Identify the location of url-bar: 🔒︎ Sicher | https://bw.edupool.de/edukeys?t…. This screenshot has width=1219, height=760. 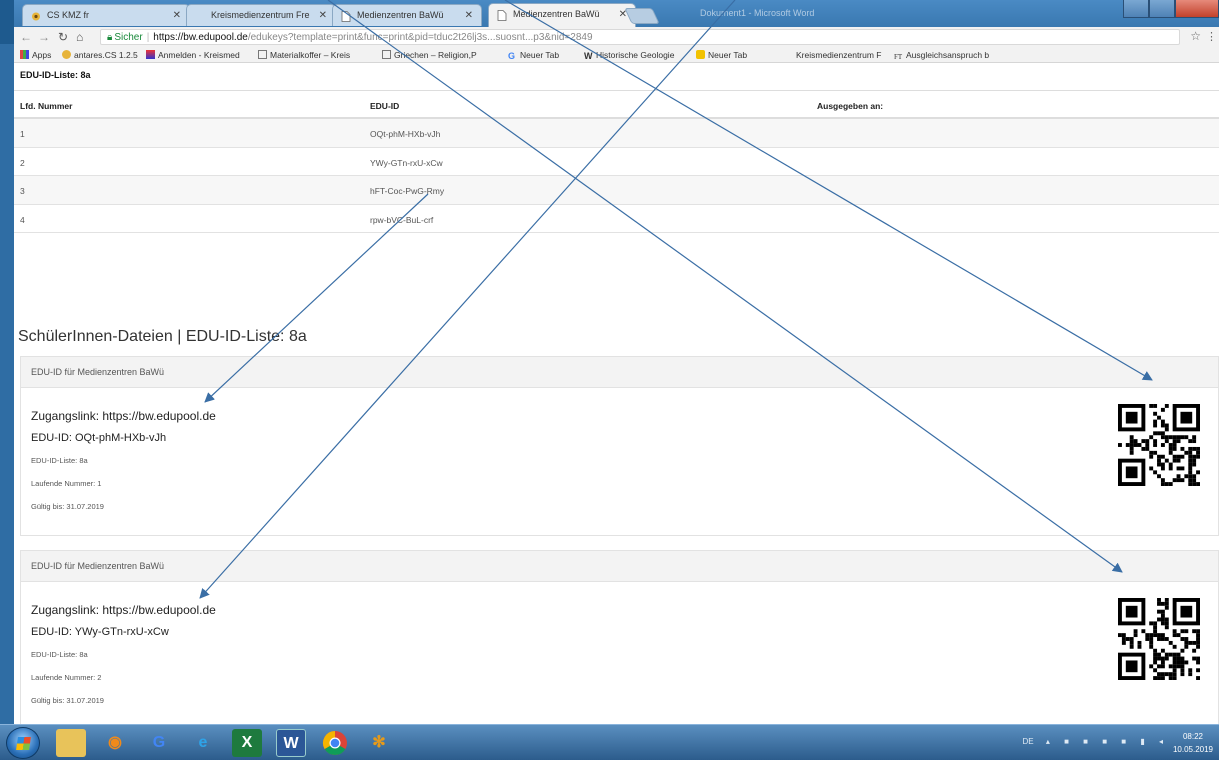
(640, 37).